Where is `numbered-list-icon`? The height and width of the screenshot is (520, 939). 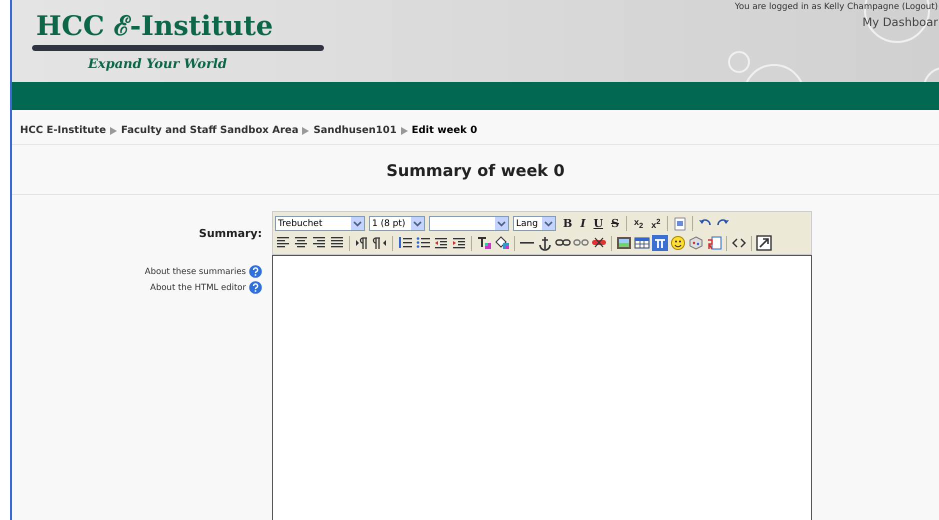
numbered-list-icon is located at coordinates (405, 243).